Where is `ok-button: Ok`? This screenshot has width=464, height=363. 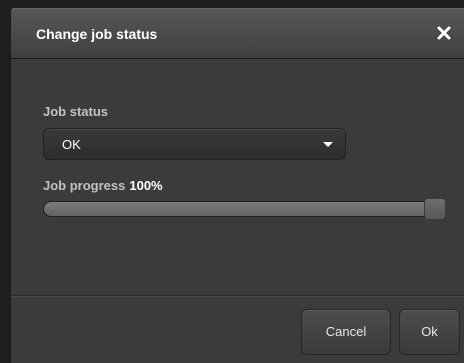 ok-button: Ok is located at coordinates (429, 332).